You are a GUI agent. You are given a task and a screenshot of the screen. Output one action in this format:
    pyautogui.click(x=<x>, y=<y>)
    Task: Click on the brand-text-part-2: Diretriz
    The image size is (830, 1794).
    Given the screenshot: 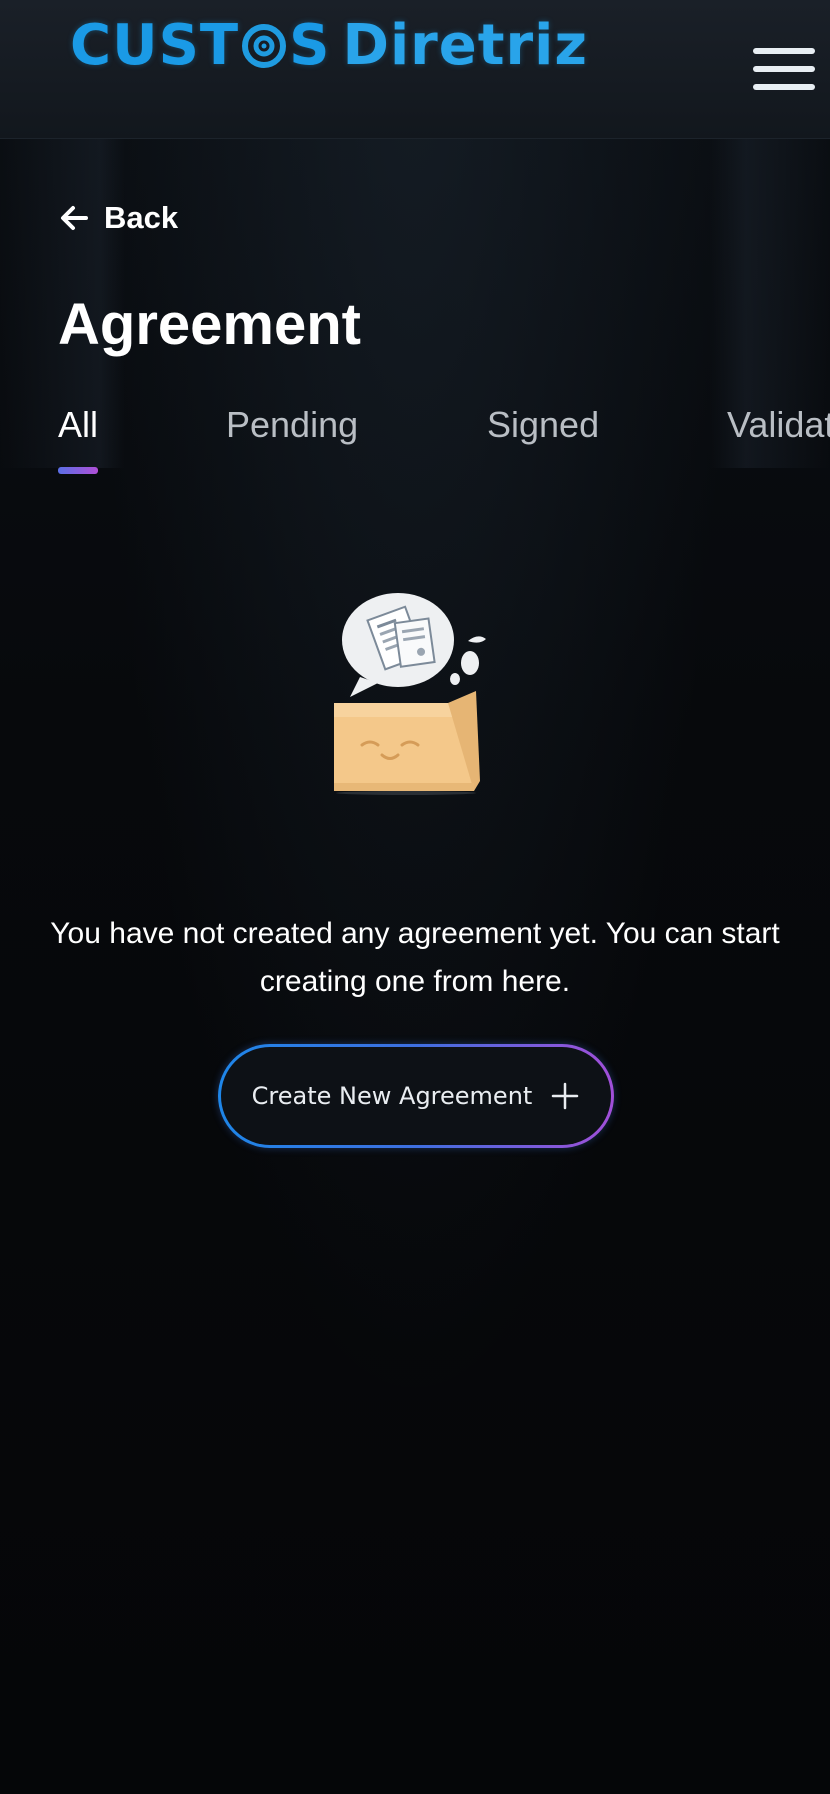 What is the action you would take?
    pyautogui.click(x=465, y=45)
    